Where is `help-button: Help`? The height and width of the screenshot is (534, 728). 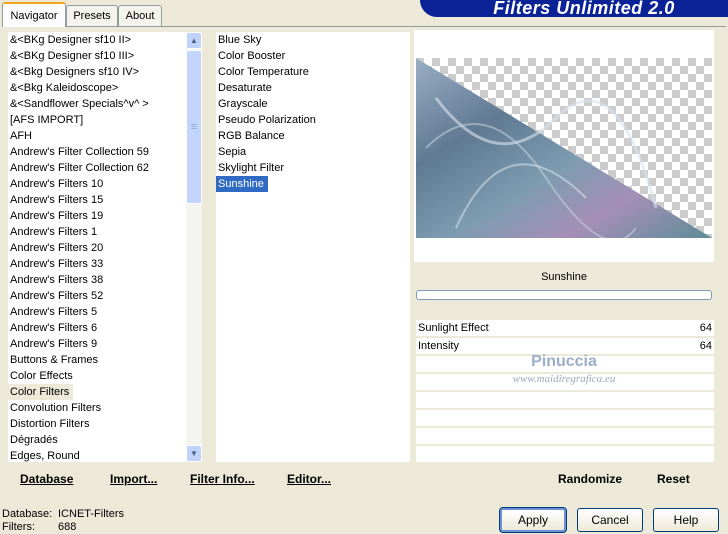 help-button: Help is located at coordinates (686, 520).